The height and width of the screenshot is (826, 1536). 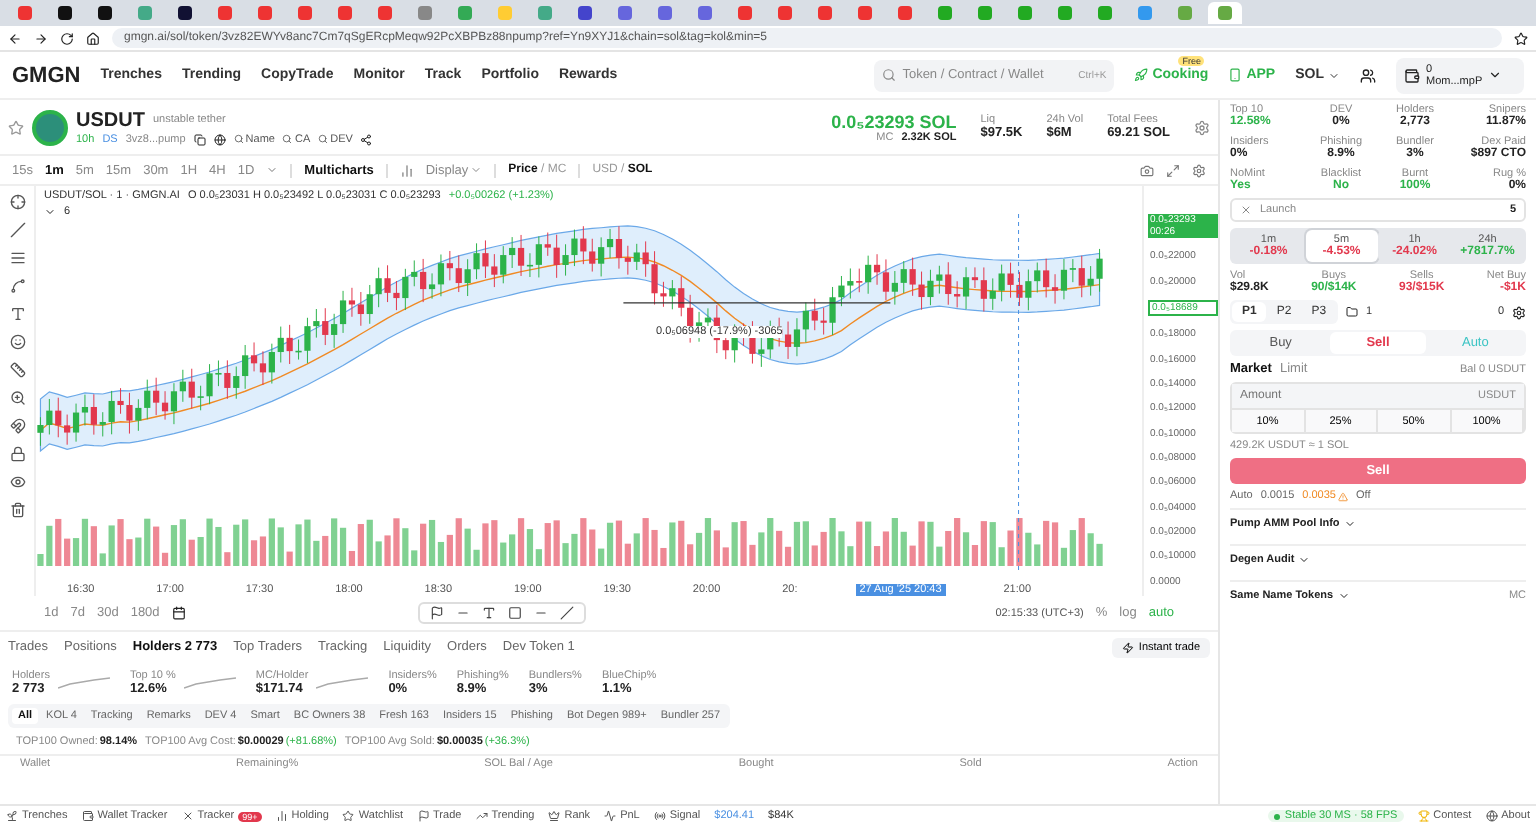 I want to click on share-icon, so click(x=366, y=139).